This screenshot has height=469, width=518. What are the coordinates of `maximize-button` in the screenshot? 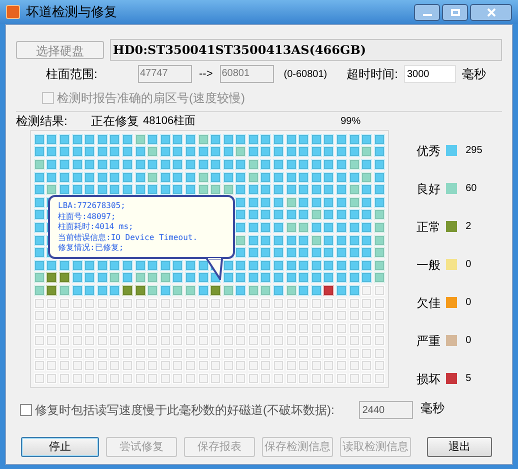 It's located at (455, 12).